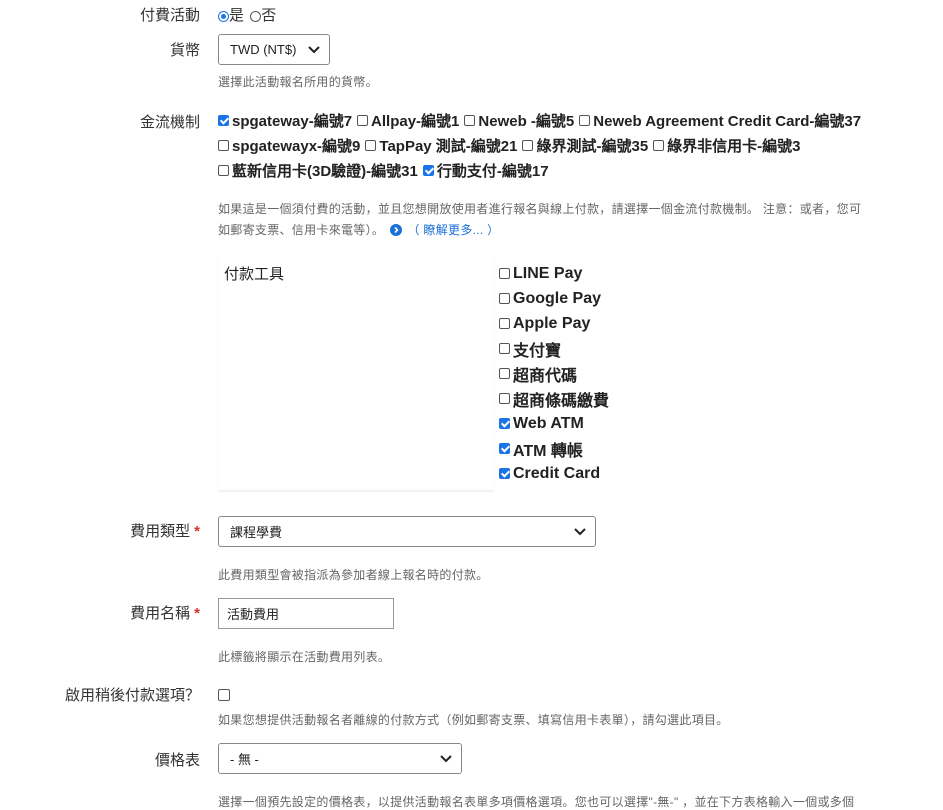 The image size is (943, 810). I want to click on payment-tools-panel: 付款工具, so click(356, 372).